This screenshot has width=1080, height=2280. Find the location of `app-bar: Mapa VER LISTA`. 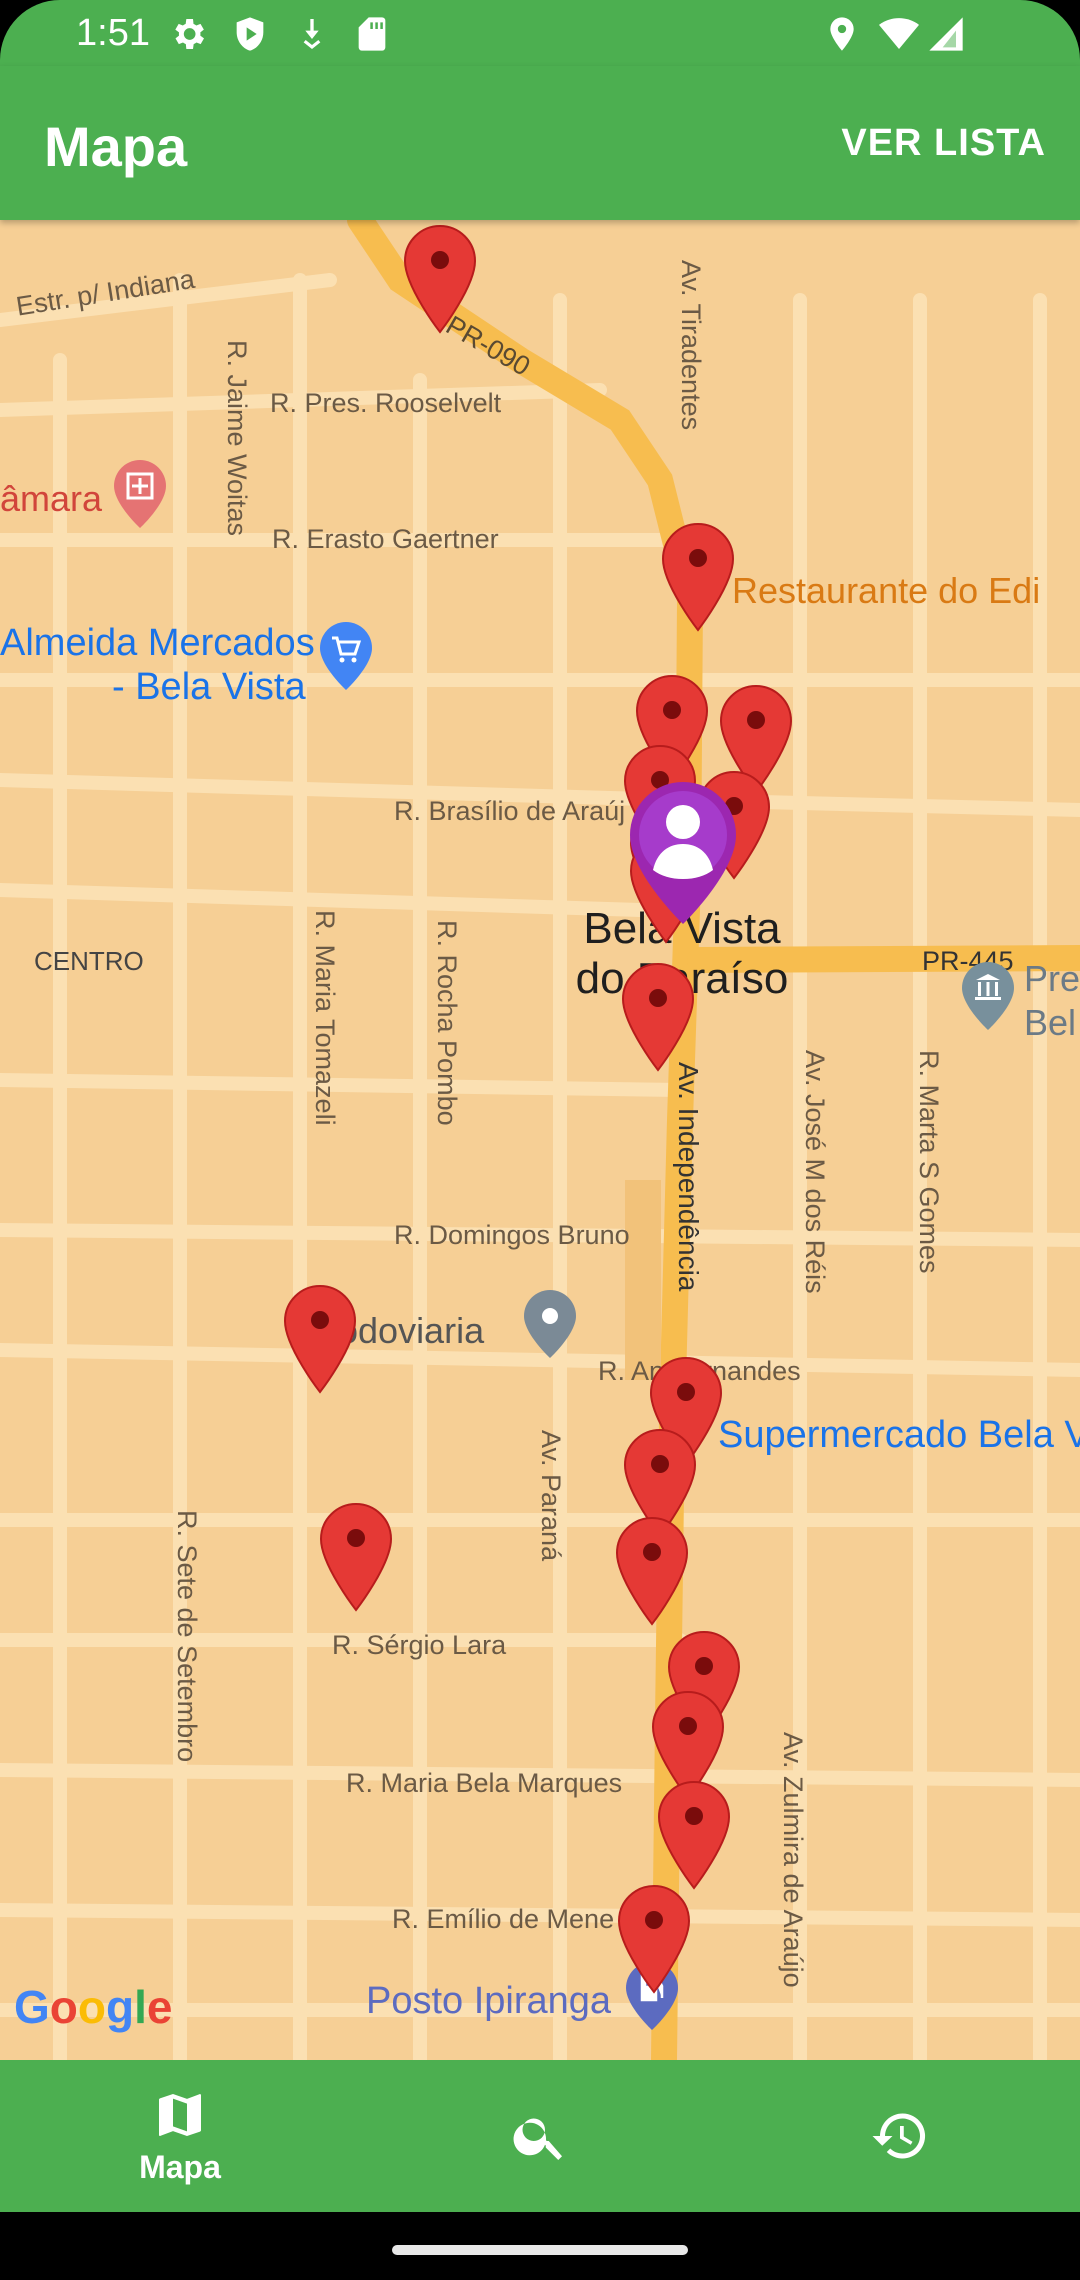

app-bar: Mapa VER LISTA is located at coordinates (540, 143).